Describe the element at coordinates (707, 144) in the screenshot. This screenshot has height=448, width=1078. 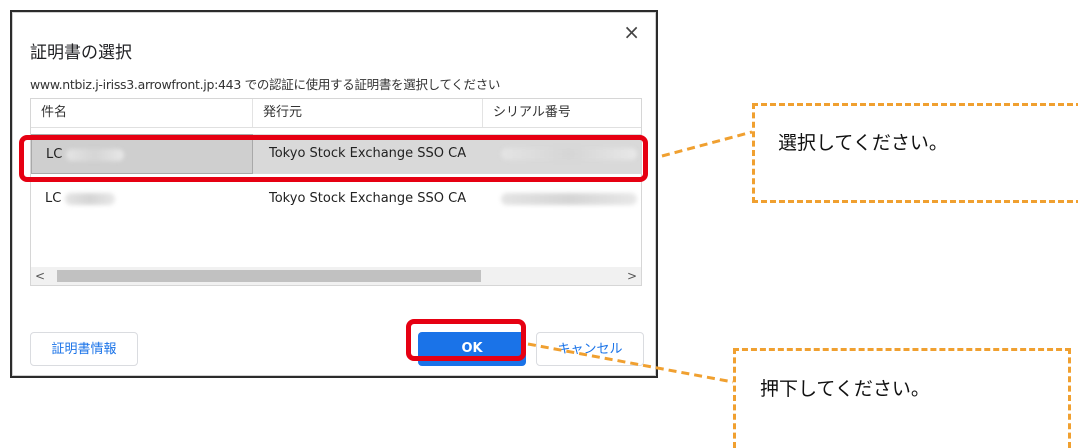
I see `connector-line-select` at that location.